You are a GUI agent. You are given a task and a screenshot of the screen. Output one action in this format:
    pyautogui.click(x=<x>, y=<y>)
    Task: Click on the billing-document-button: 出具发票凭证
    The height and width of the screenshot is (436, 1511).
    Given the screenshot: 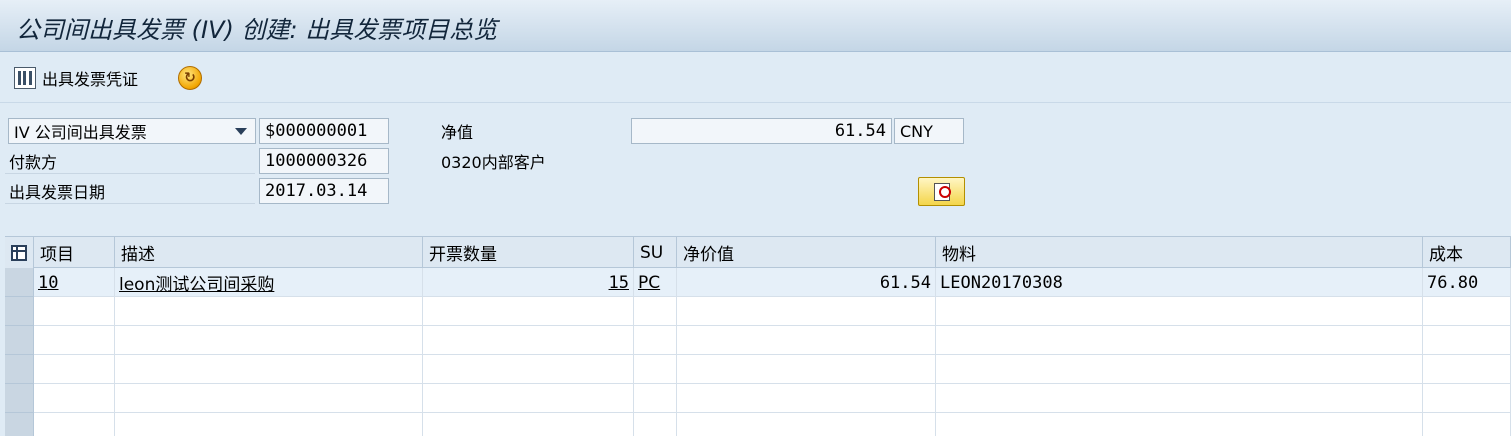 What is the action you would take?
    pyautogui.click(x=76, y=78)
    